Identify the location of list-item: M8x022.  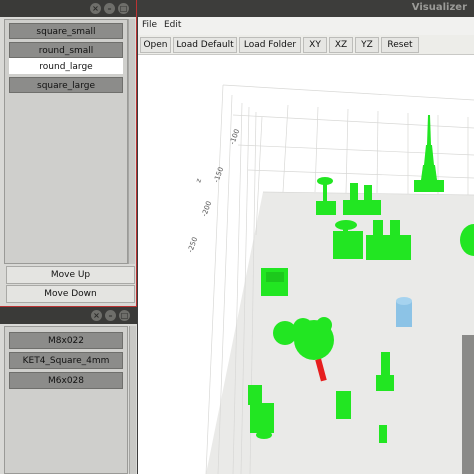
(66, 340).